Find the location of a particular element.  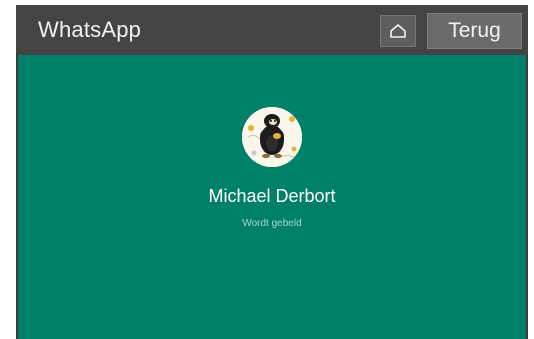

home-button is located at coordinates (398, 31).